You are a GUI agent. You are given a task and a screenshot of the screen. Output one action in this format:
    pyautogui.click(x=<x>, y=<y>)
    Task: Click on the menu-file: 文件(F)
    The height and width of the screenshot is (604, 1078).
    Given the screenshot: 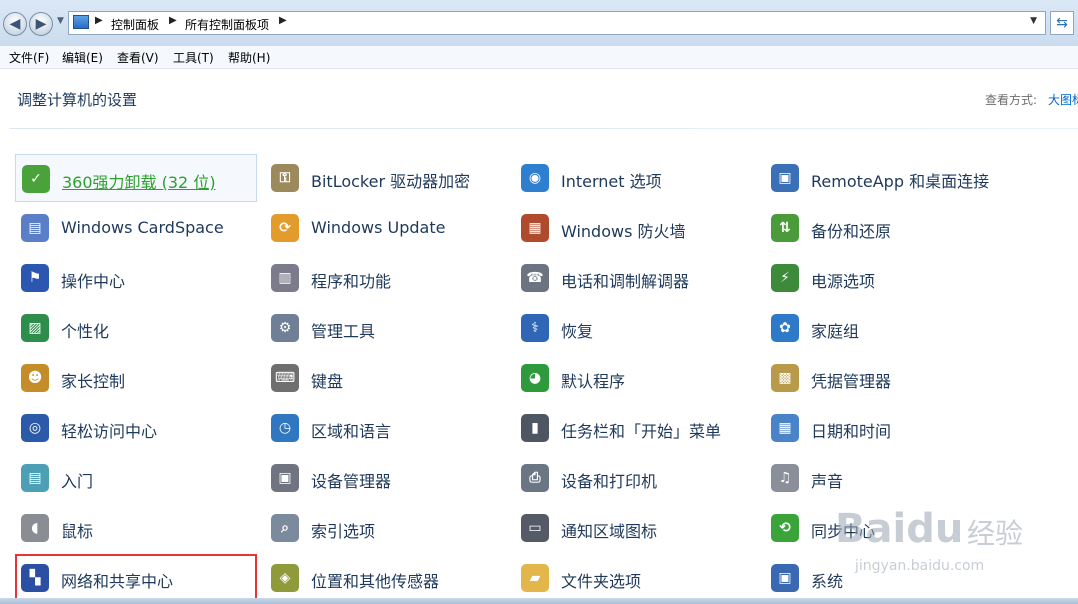 What is the action you would take?
    pyautogui.click(x=29, y=57)
    